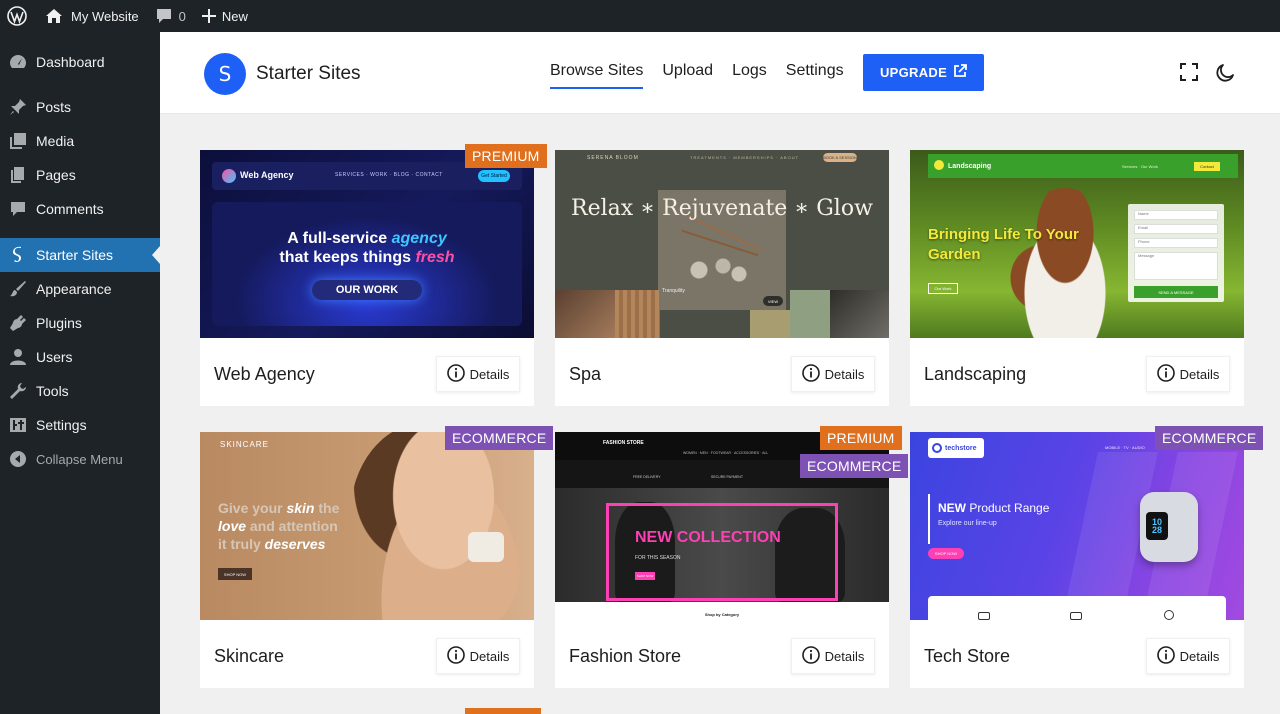 This screenshot has width=1280, height=714. I want to click on thumb-headline-b: Product Range, so click(1008, 508).